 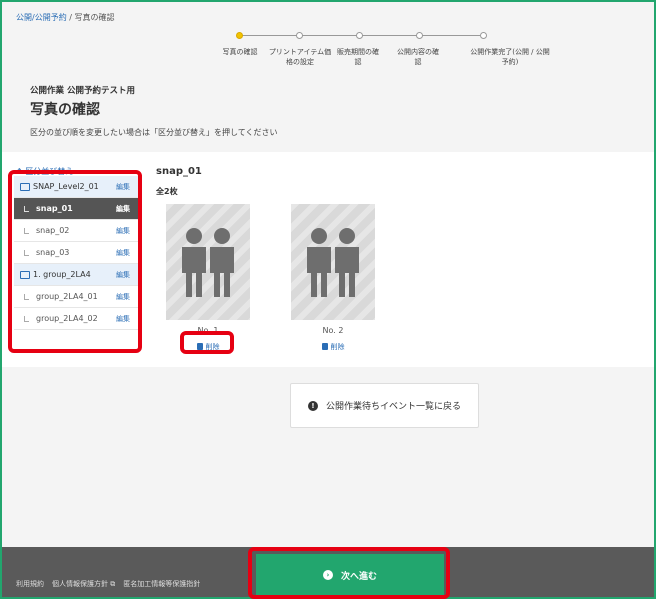 What do you see at coordinates (333, 330) in the screenshot?
I see `photo-number: No. 2` at bounding box center [333, 330].